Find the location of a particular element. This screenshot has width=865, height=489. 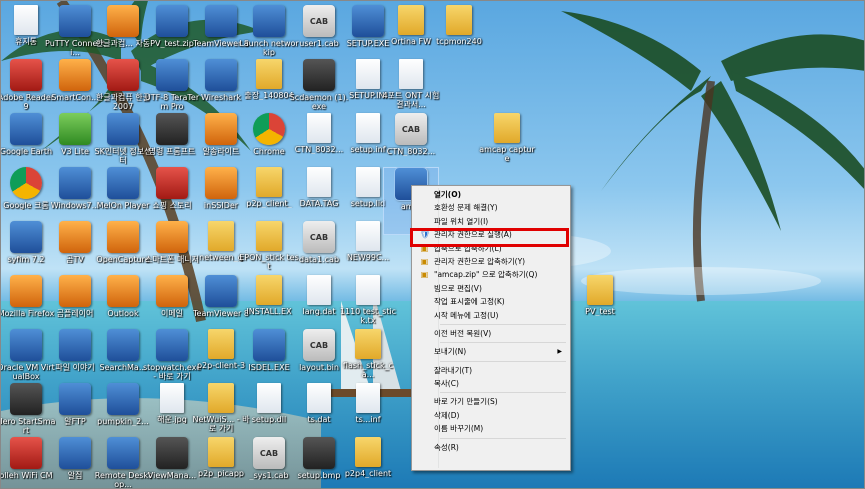

context-menu-item-label: 보내기(N) is located at coordinates (450, 352).